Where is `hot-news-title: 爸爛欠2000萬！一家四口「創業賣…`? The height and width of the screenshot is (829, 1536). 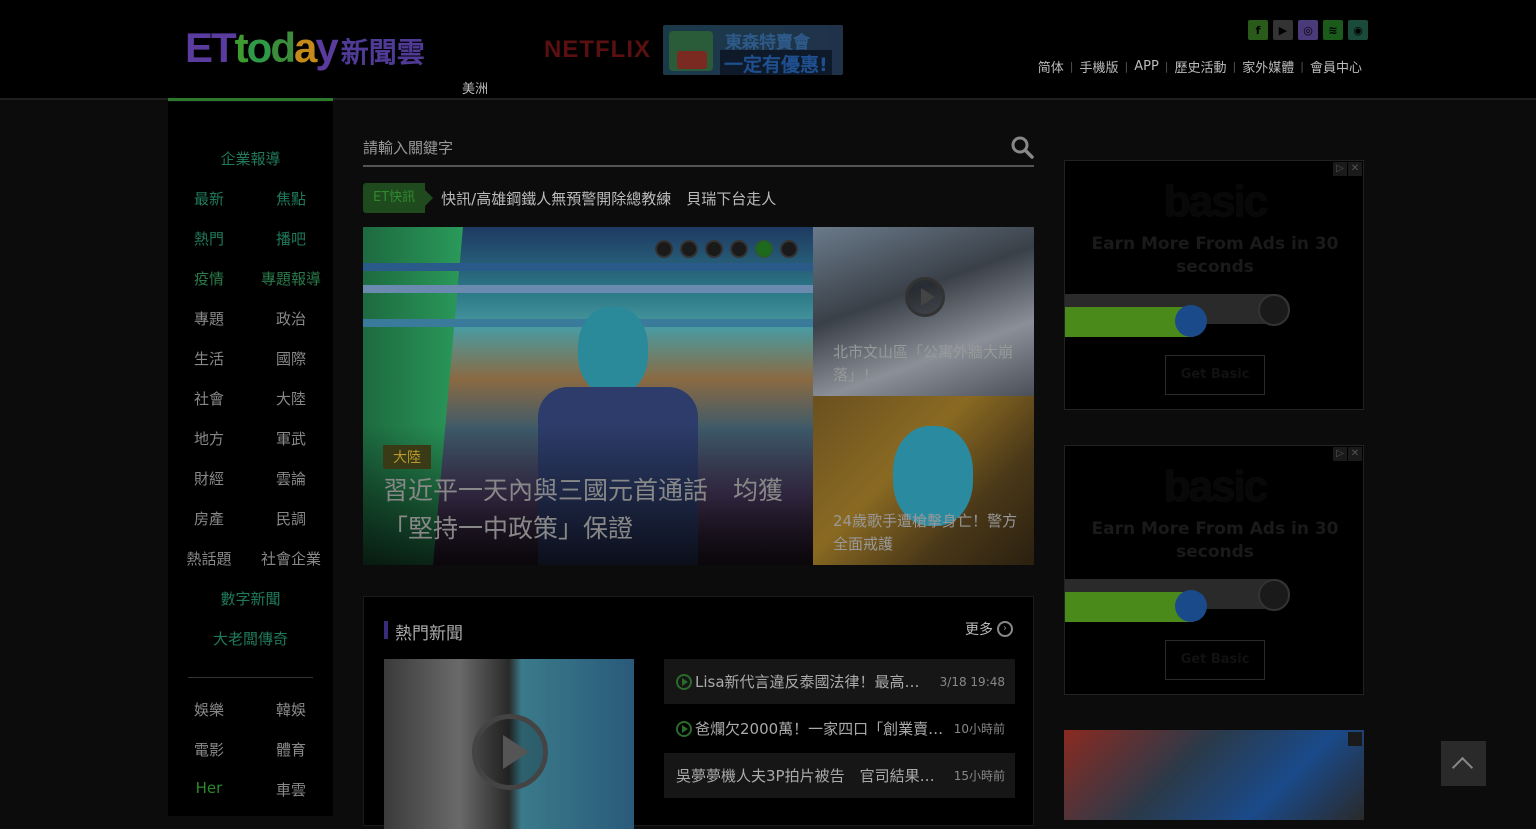
hot-news-title: 爸爛欠2000萬！一家四口「創業賣… is located at coordinates (819, 729).